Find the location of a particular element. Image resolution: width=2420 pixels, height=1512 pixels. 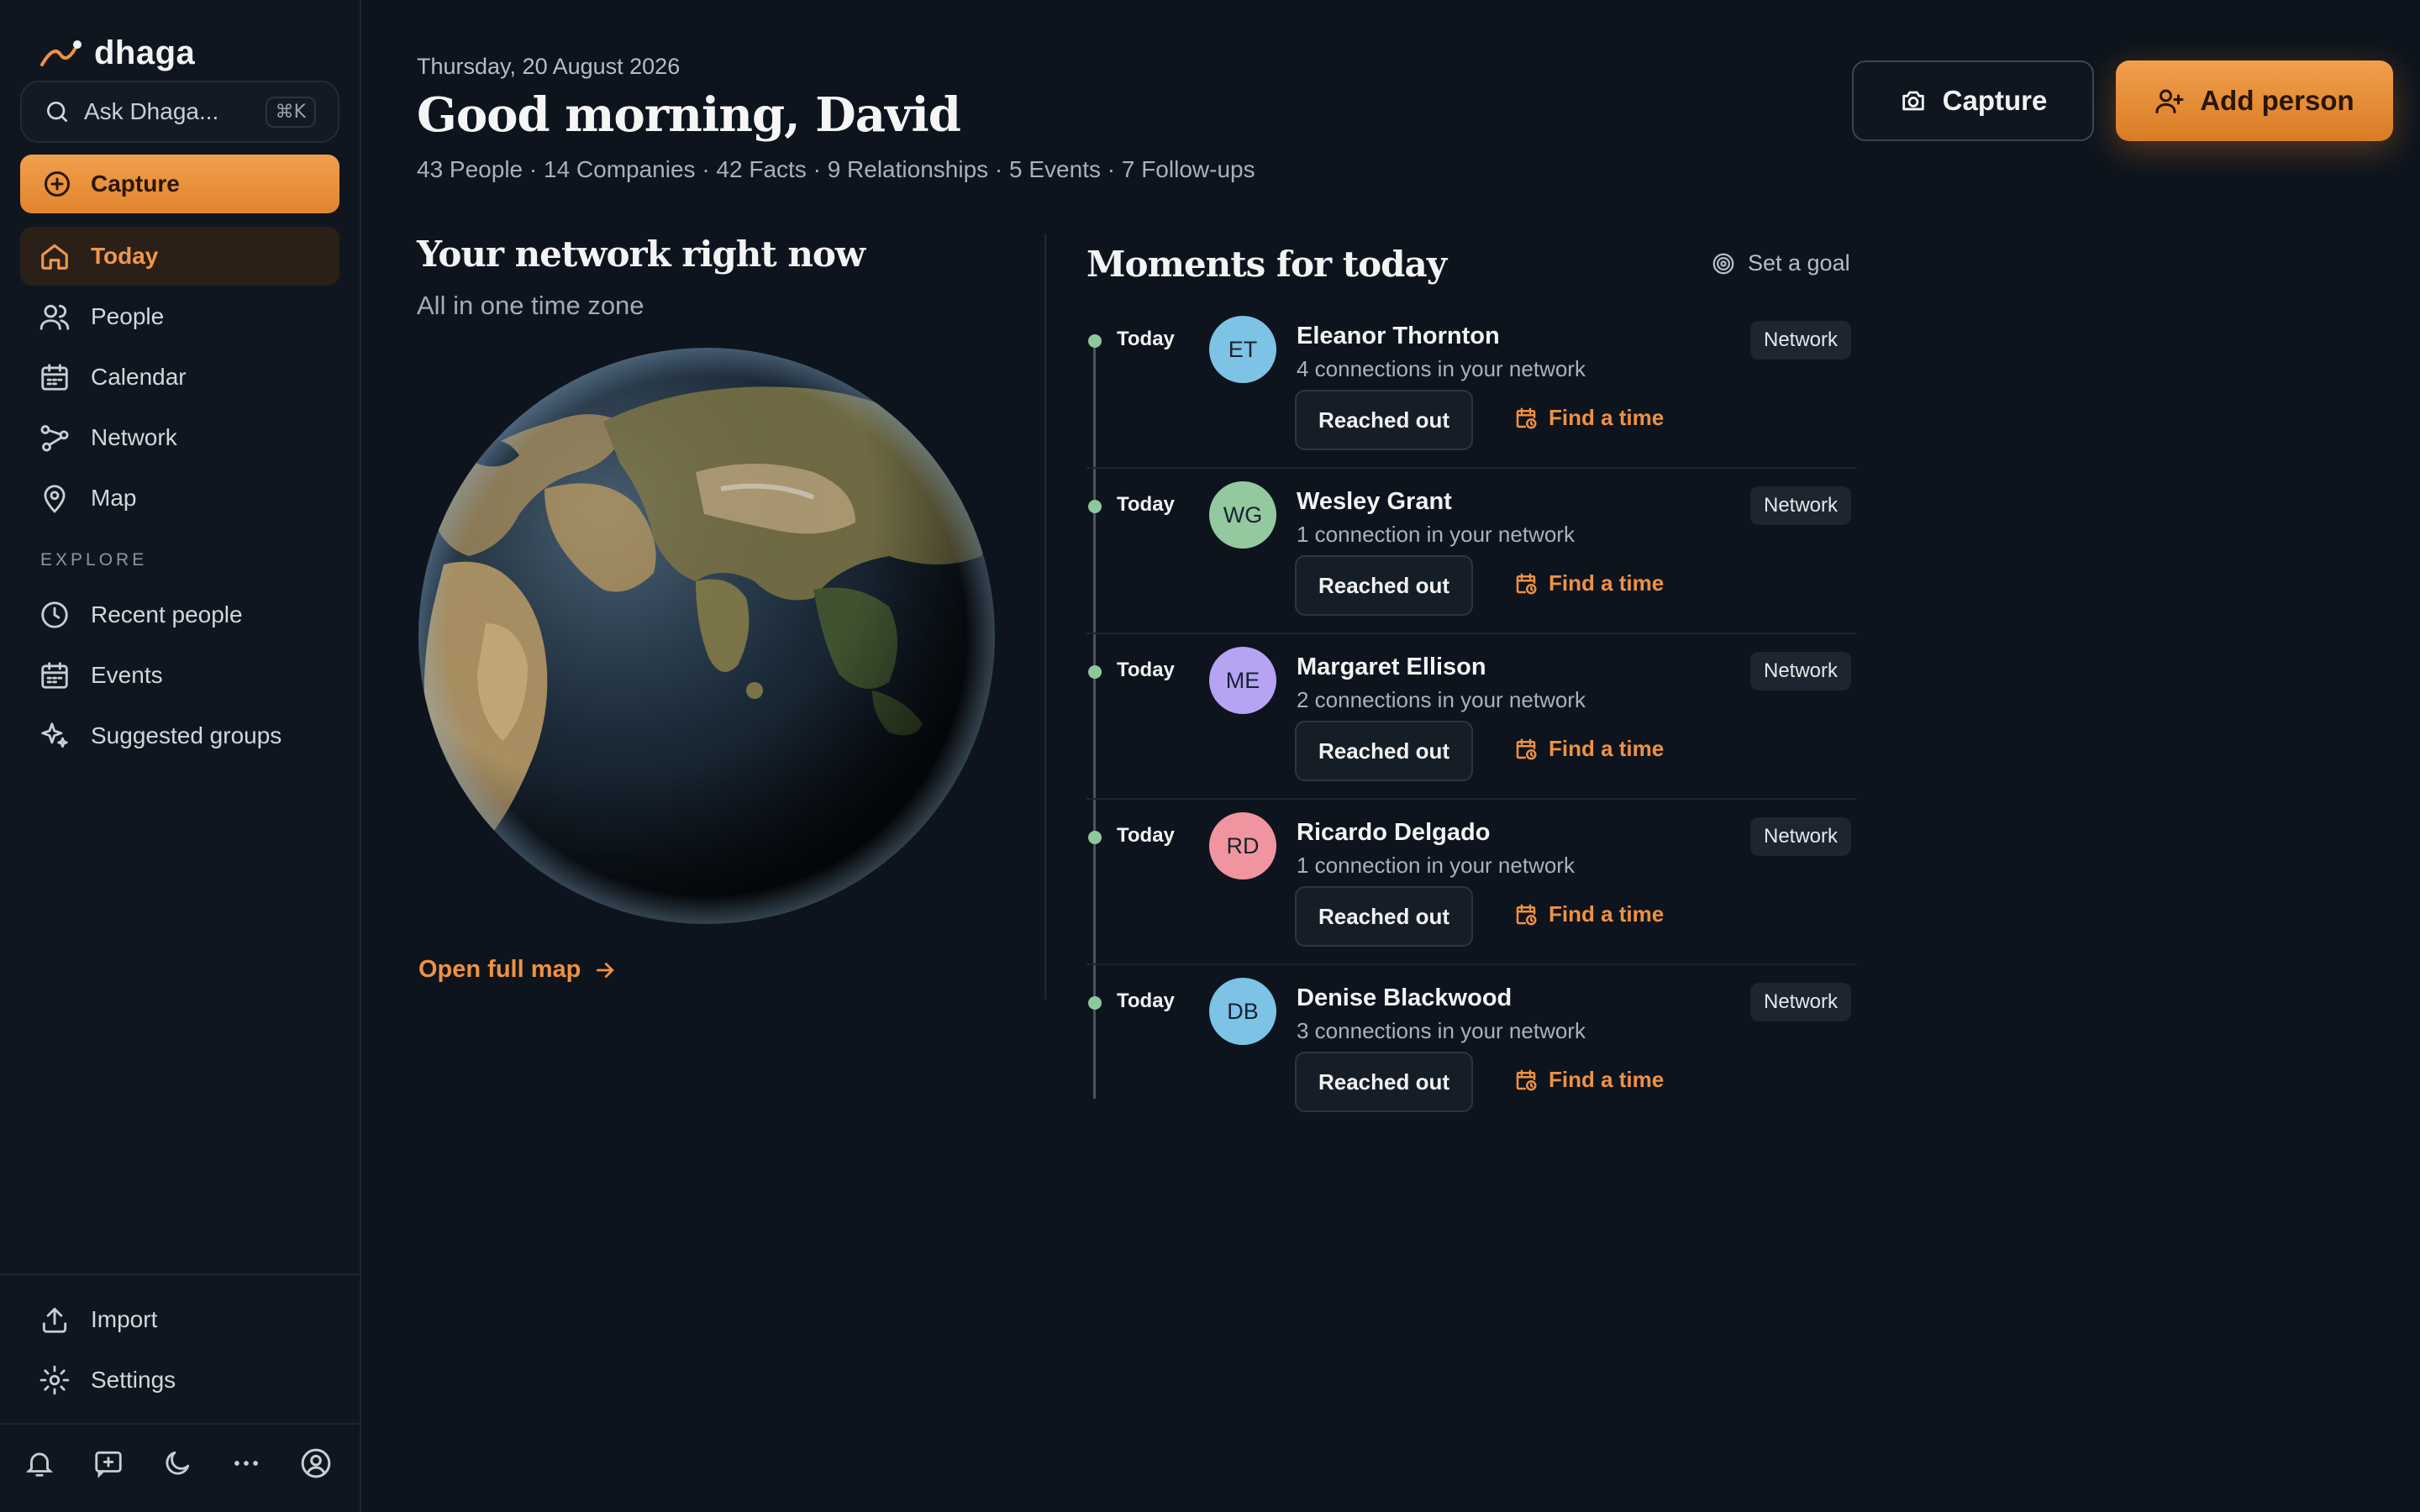

arrow-right-icon is located at coordinates (605, 970).